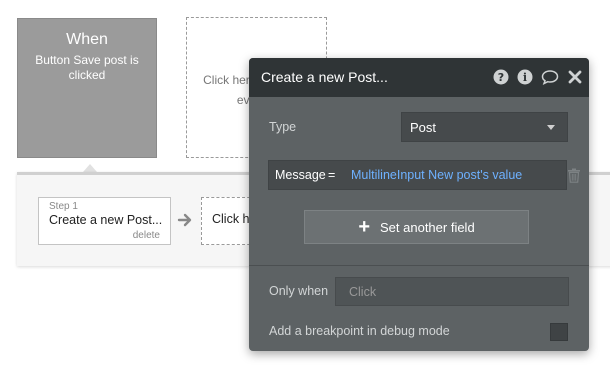 This screenshot has height=374, width=610. Describe the element at coordinates (575, 77) in the screenshot. I see `close-icon` at that location.